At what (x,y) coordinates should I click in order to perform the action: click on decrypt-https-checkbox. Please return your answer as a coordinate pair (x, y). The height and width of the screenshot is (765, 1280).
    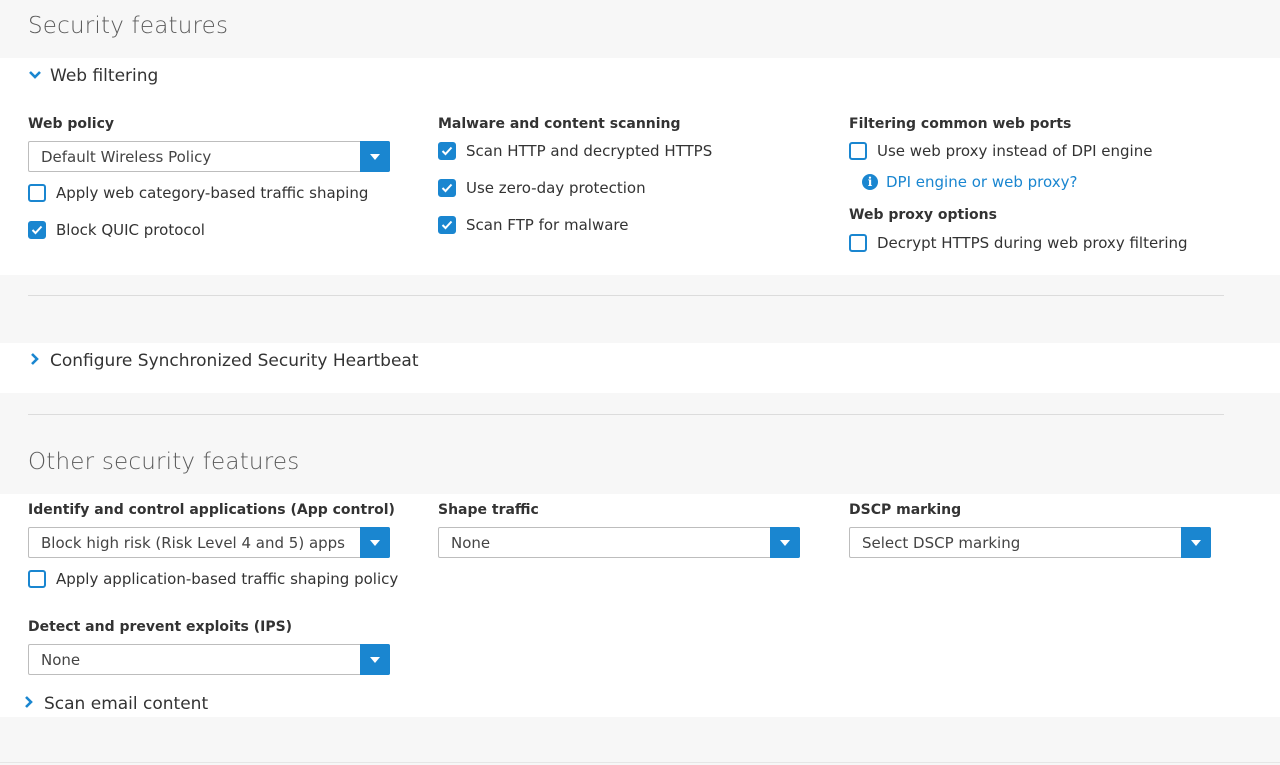
    Looking at the image, I should click on (858, 243).